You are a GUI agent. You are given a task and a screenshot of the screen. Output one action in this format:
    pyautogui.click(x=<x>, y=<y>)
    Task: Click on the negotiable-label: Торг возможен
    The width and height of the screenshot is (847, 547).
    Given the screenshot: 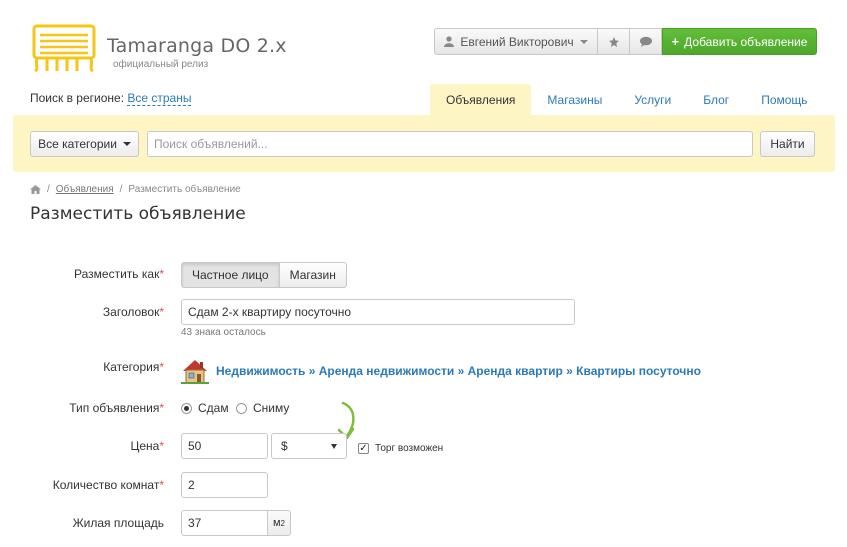 What is the action you would take?
    pyautogui.click(x=409, y=448)
    